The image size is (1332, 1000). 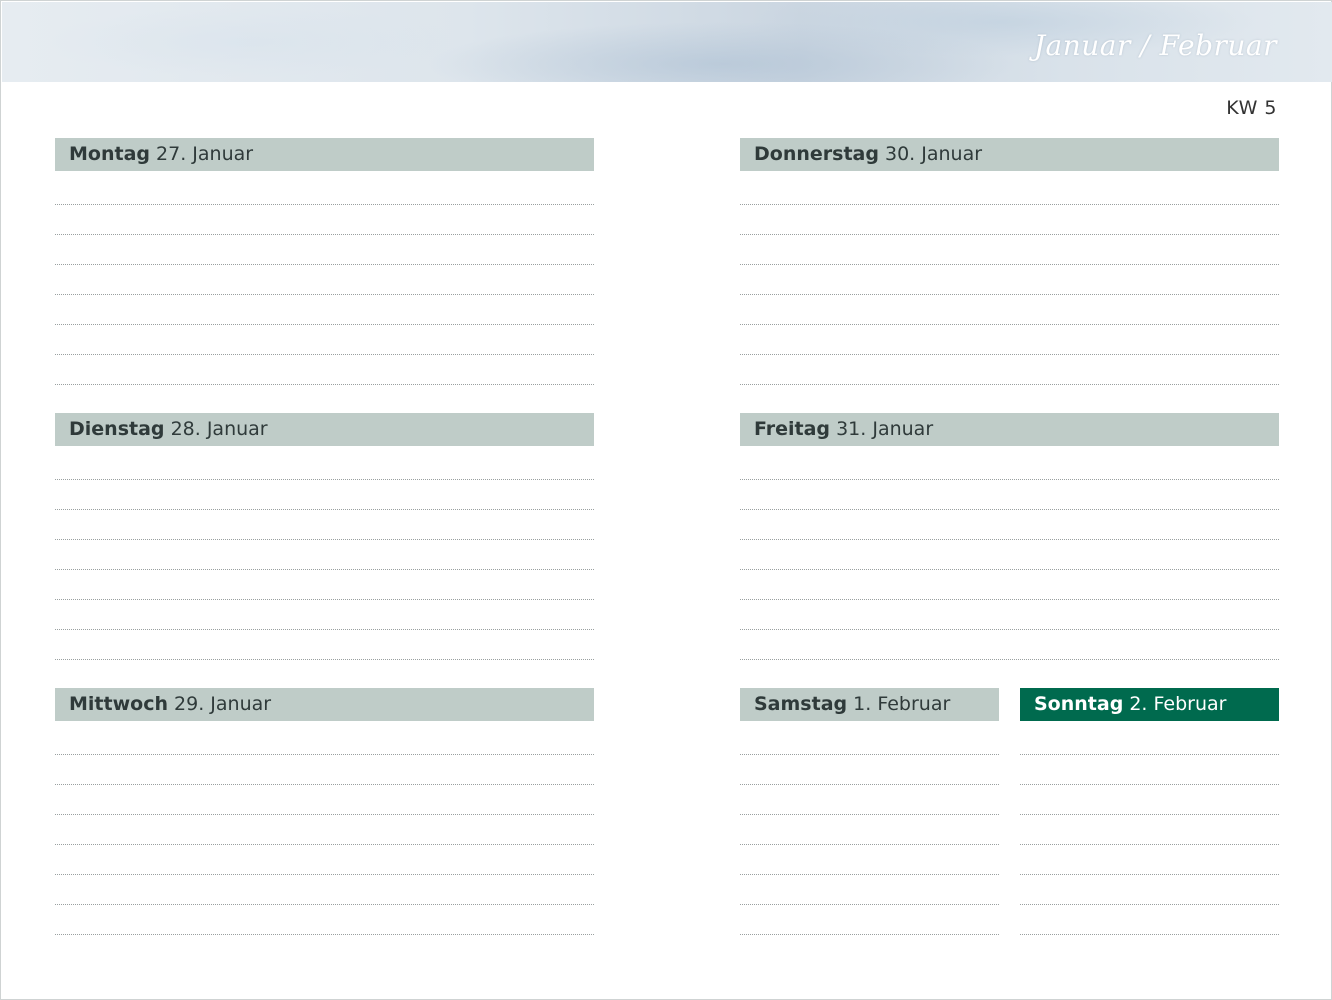 What do you see at coordinates (816, 154) in the screenshot?
I see `weekday-label: Donnerstag` at bounding box center [816, 154].